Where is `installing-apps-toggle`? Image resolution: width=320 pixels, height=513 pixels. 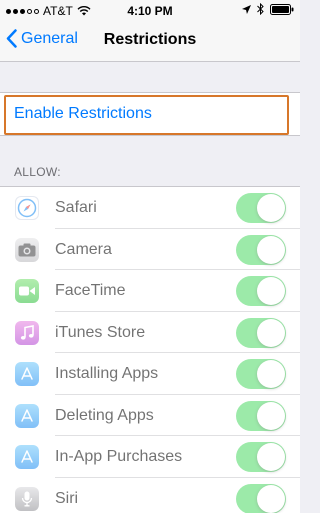
installing-apps-toggle is located at coordinates (261, 374).